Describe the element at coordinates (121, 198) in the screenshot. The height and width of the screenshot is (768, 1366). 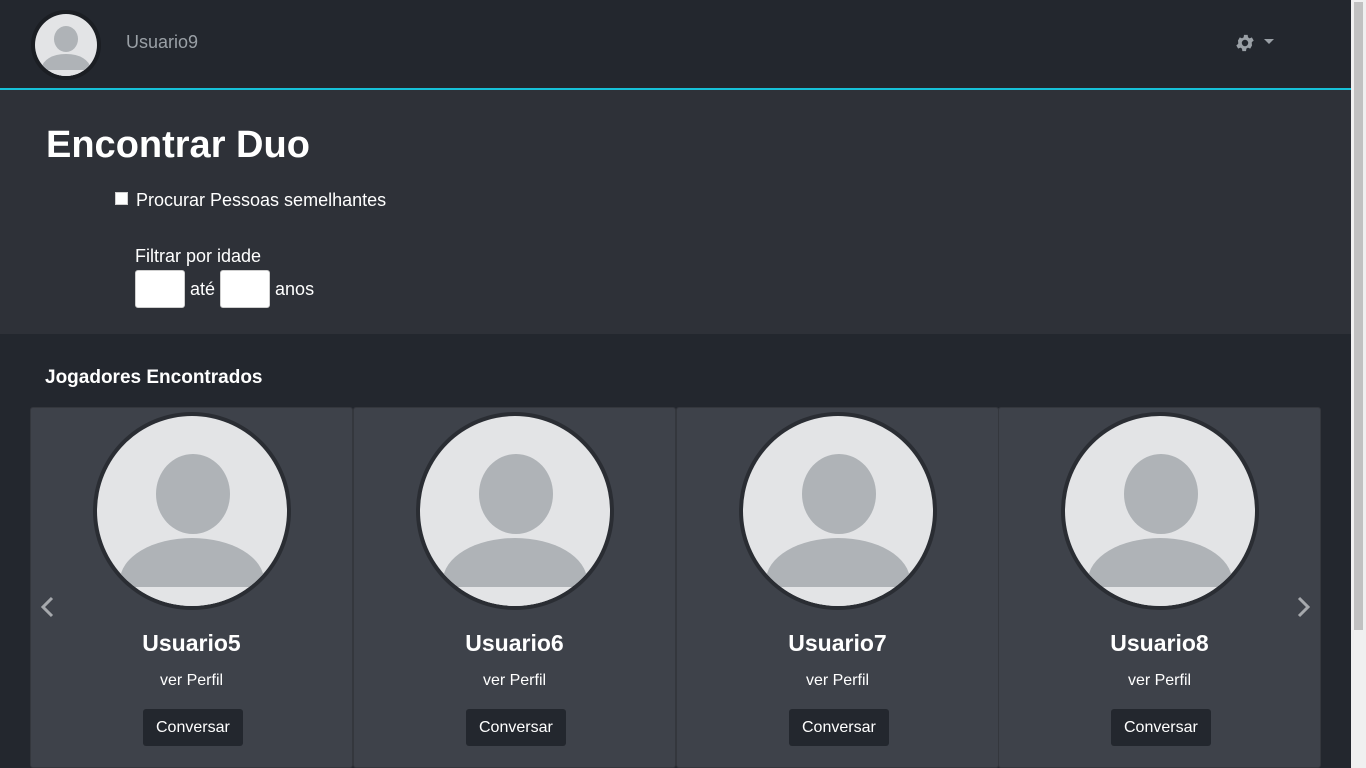
I see `similar-people-checkbox` at that location.